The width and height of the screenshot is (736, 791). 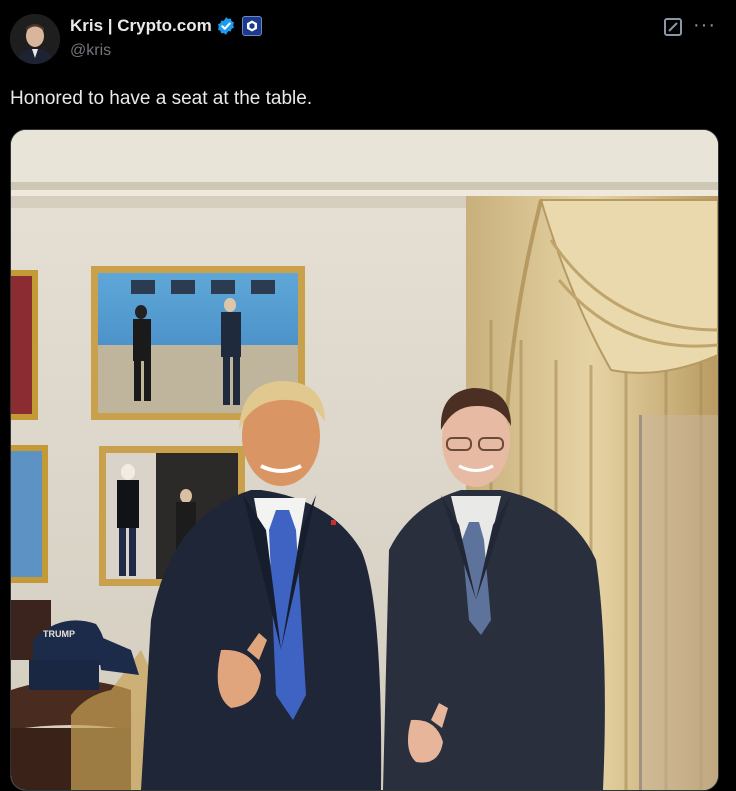 What do you see at coordinates (226, 26) in the screenshot?
I see `verified-badge-icon` at bounding box center [226, 26].